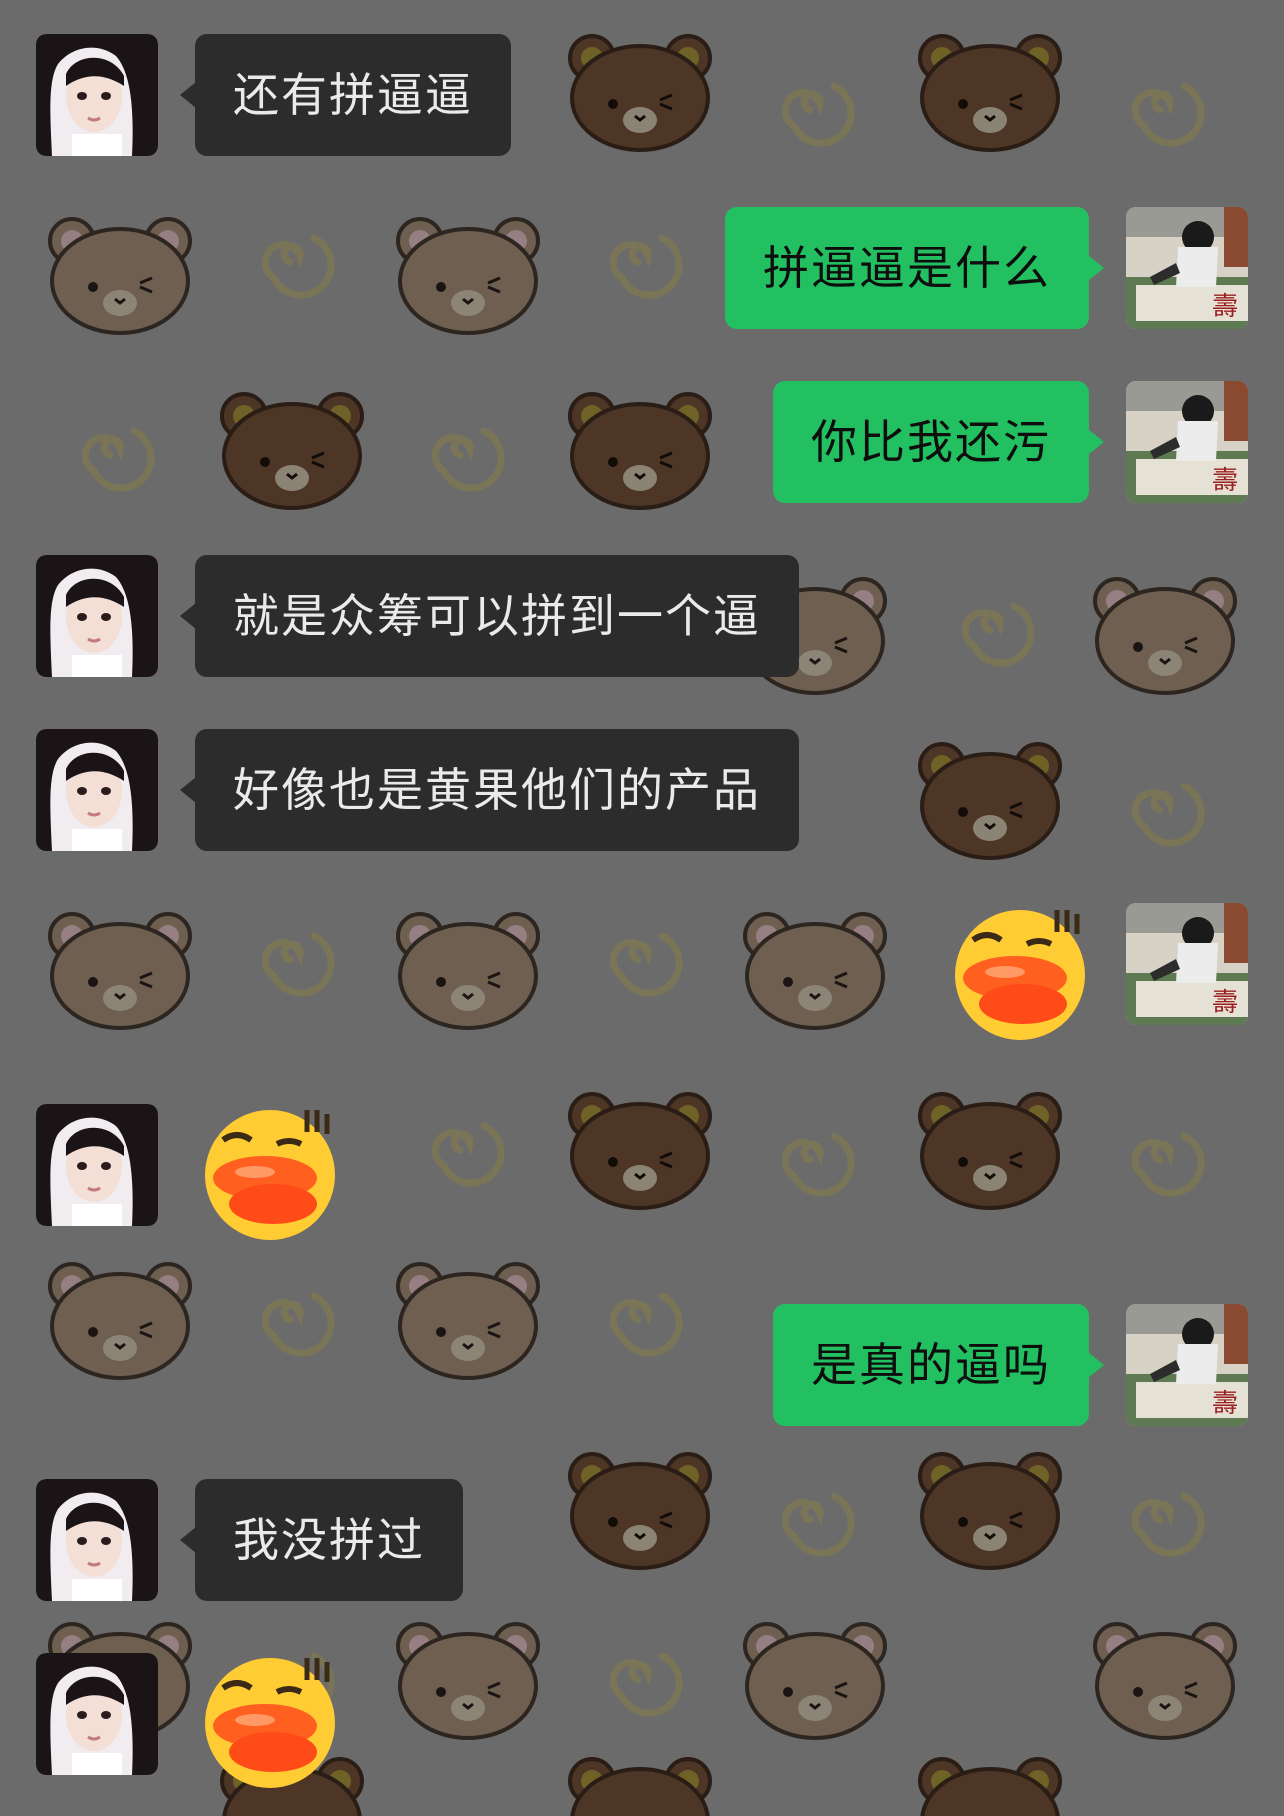 The width and height of the screenshot is (1284, 1816). I want to click on duck-lips-emoji, so click(270, 1723).